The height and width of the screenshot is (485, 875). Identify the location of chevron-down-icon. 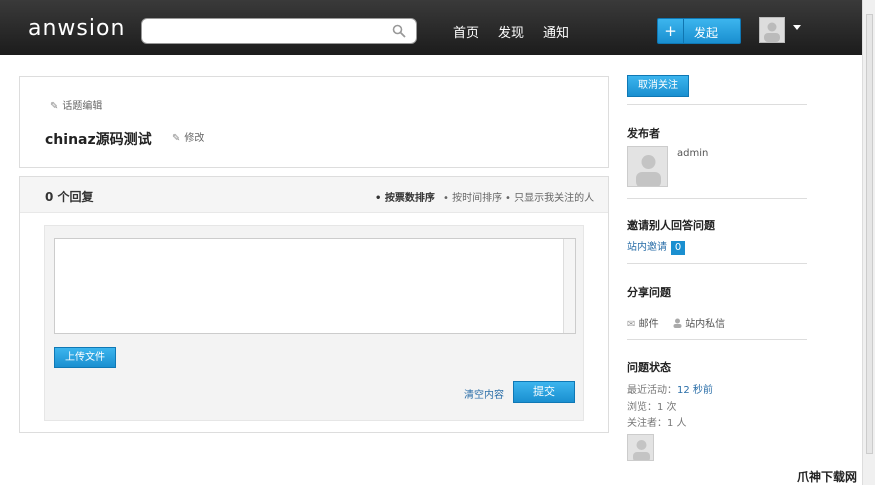
(797, 27).